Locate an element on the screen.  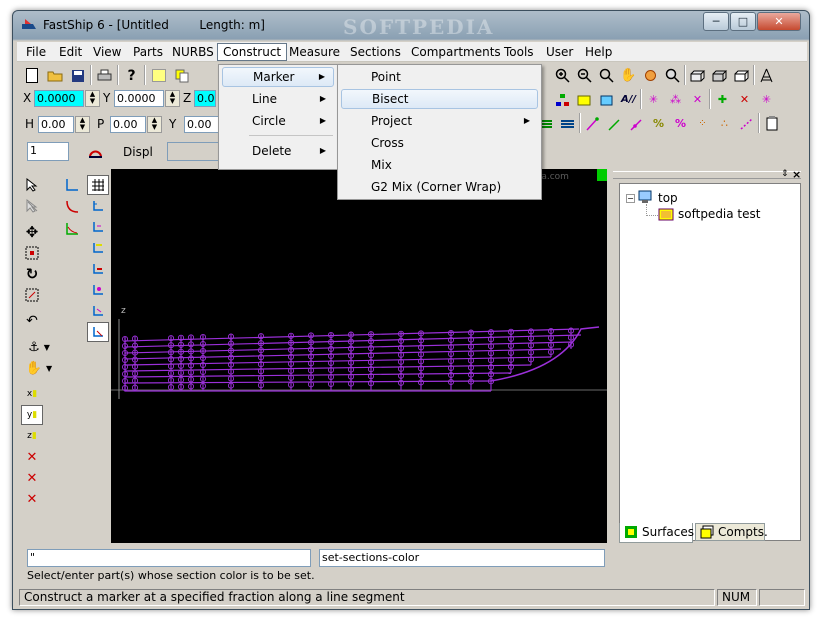
perspective-icon is located at coordinates (766, 75).